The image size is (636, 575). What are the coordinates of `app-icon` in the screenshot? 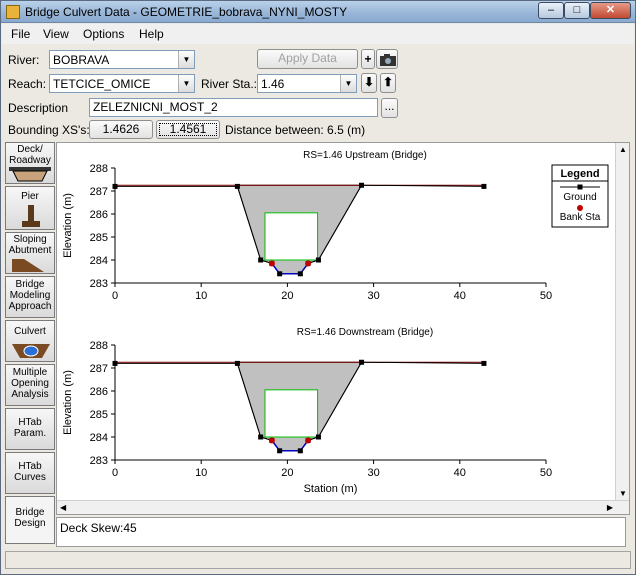 It's located at (13, 12).